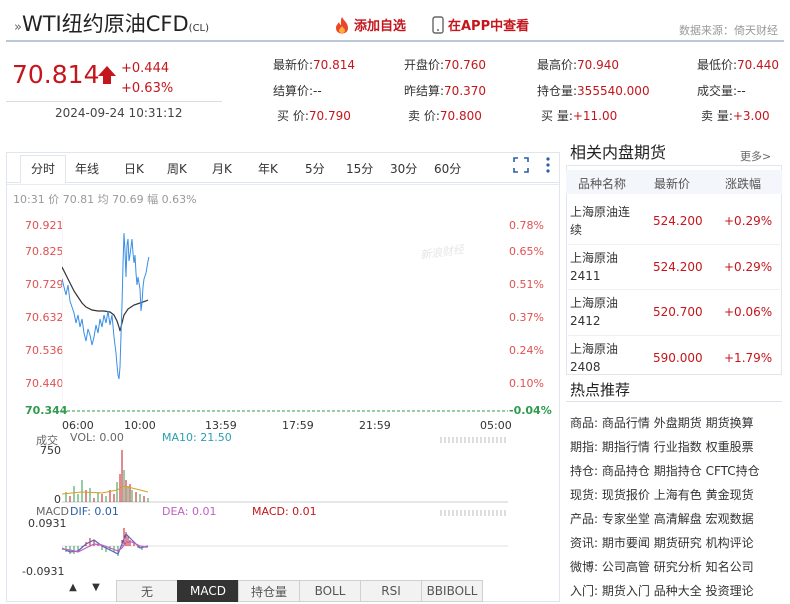 Image resolution: width=790 pixels, height=604 pixels. I want to click on open-app-button: 在APP中查看, so click(480, 24).